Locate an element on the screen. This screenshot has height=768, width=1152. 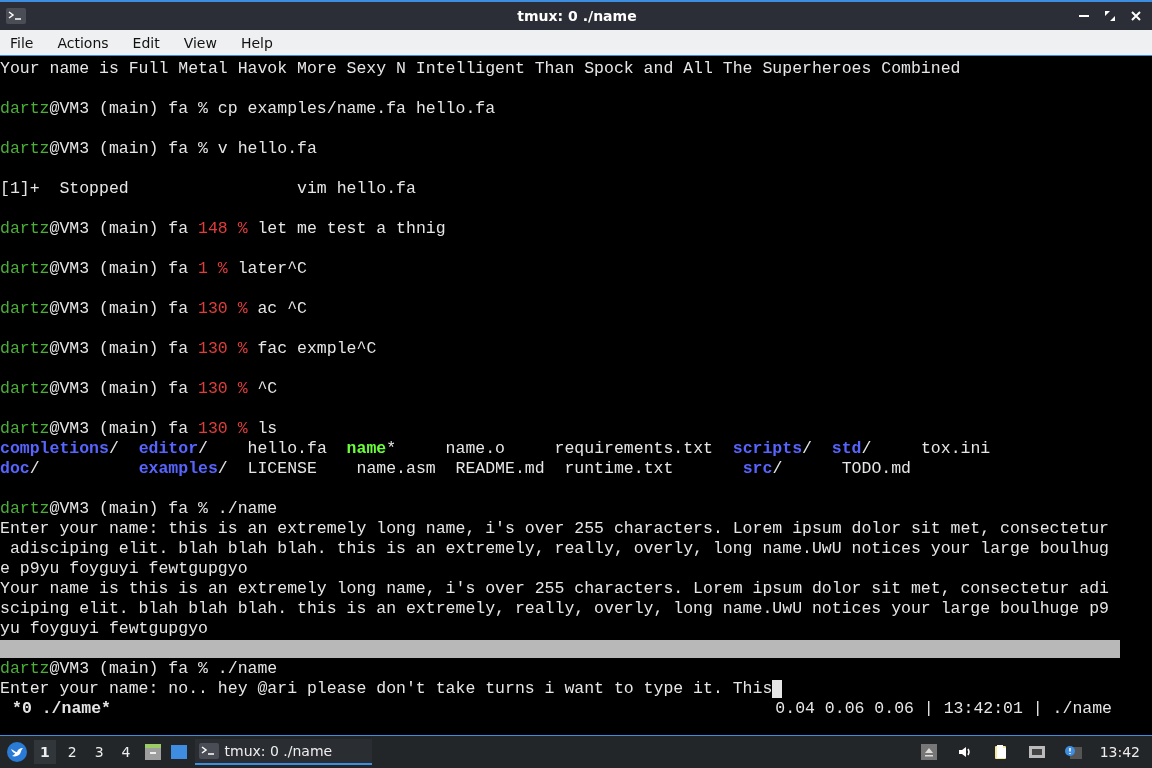
close-icon is located at coordinates (1136, 16).